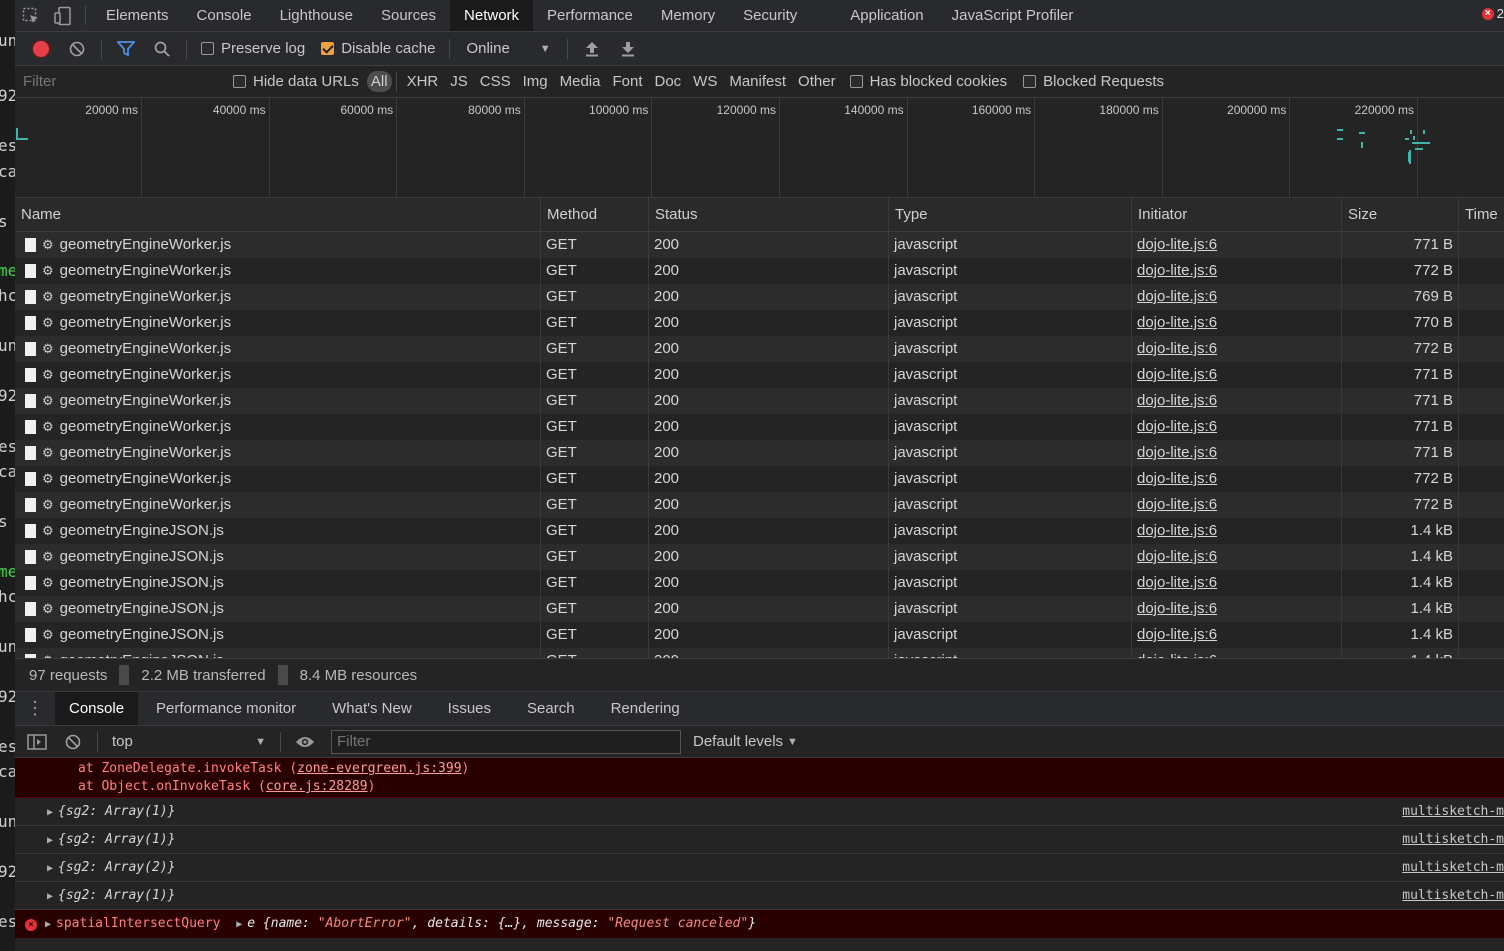 The height and width of the screenshot is (951, 1504). Describe the element at coordinates (459, 81) in the screenshot. I see `type-filter-js: JS` at that location.